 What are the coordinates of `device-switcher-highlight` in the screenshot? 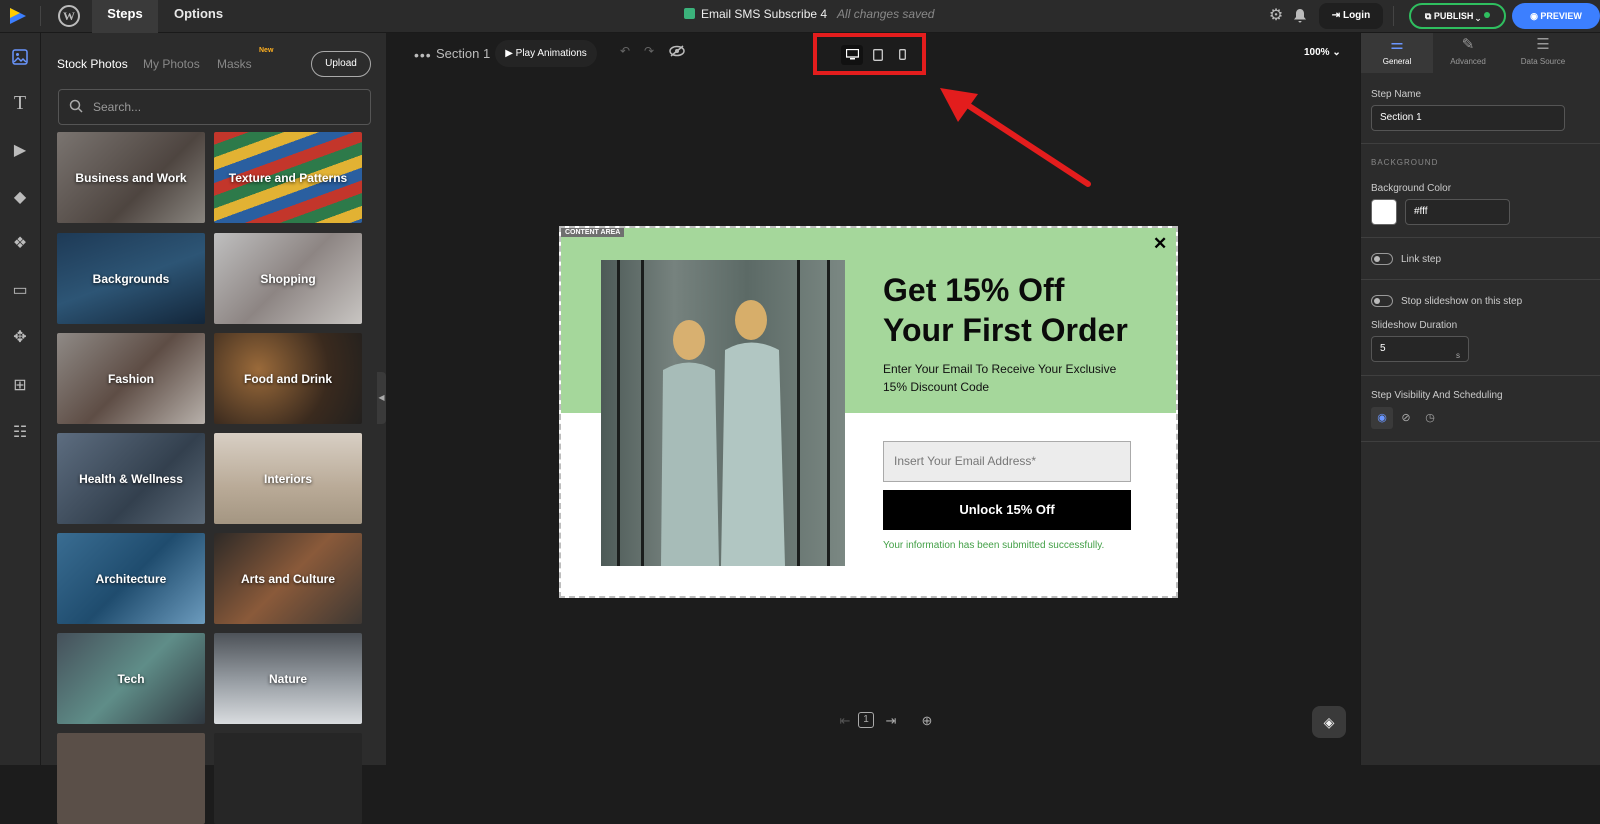 It's located at (869, 54).